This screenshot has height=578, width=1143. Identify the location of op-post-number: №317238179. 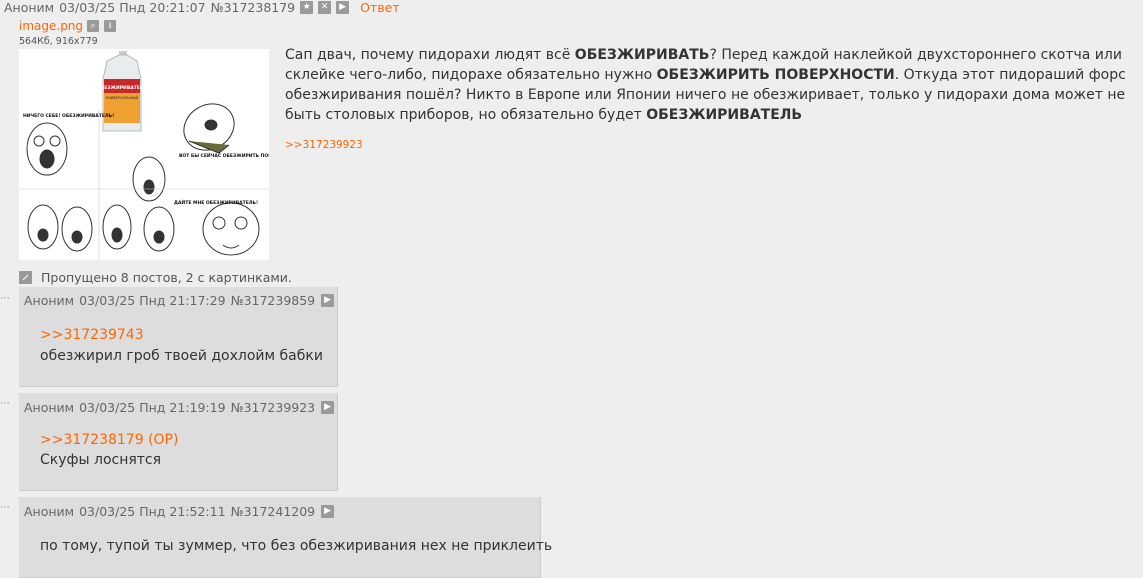
(253, 7).